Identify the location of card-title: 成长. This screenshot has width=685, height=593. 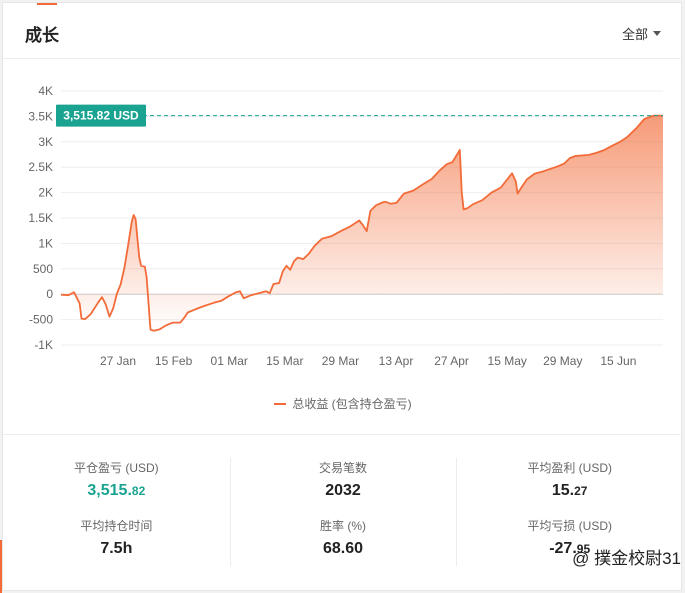
(42, 35).